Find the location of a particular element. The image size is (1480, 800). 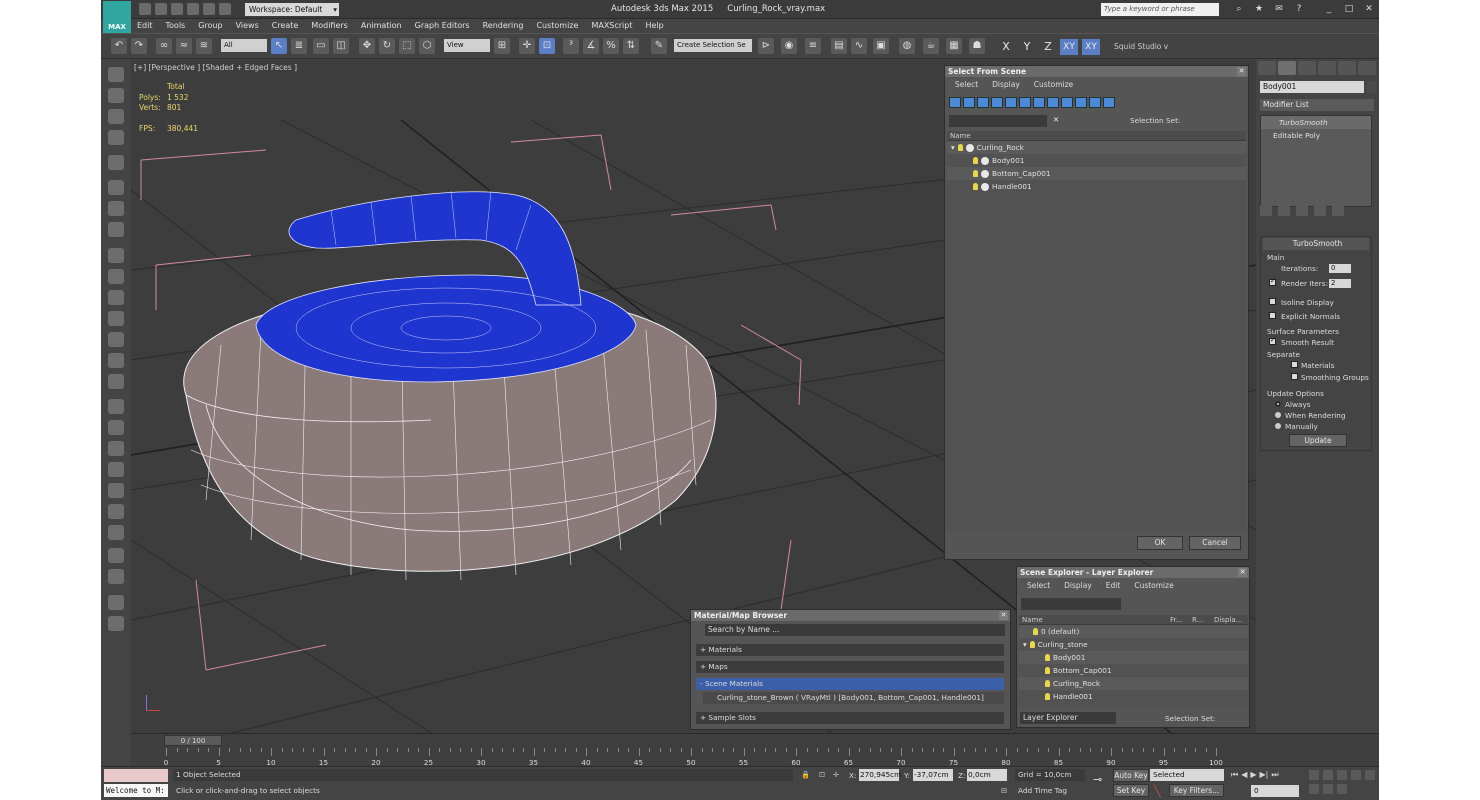

display-lights-icon is located at coordinates (983, 102).